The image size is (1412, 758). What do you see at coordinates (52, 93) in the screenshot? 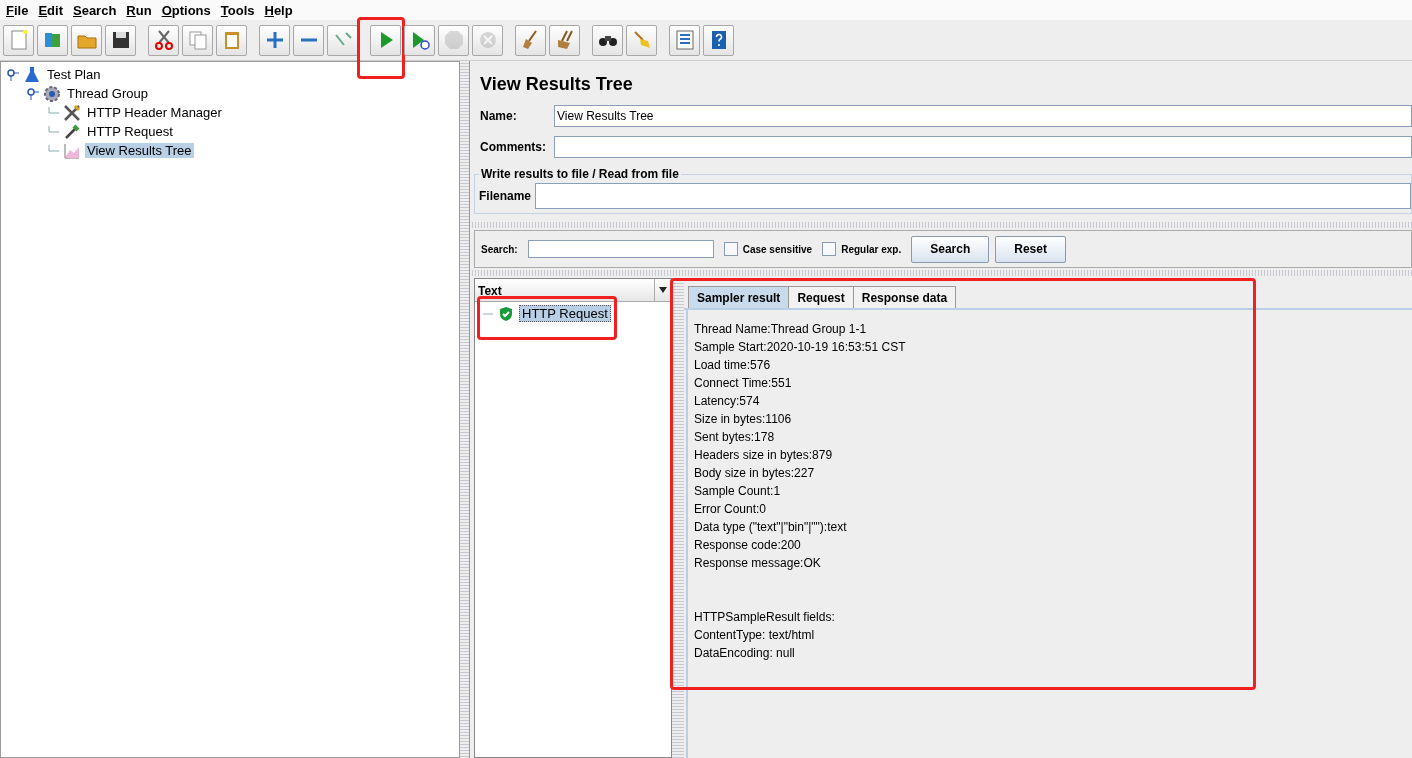
I see `gear-icon` at bounding box center [52, 93].